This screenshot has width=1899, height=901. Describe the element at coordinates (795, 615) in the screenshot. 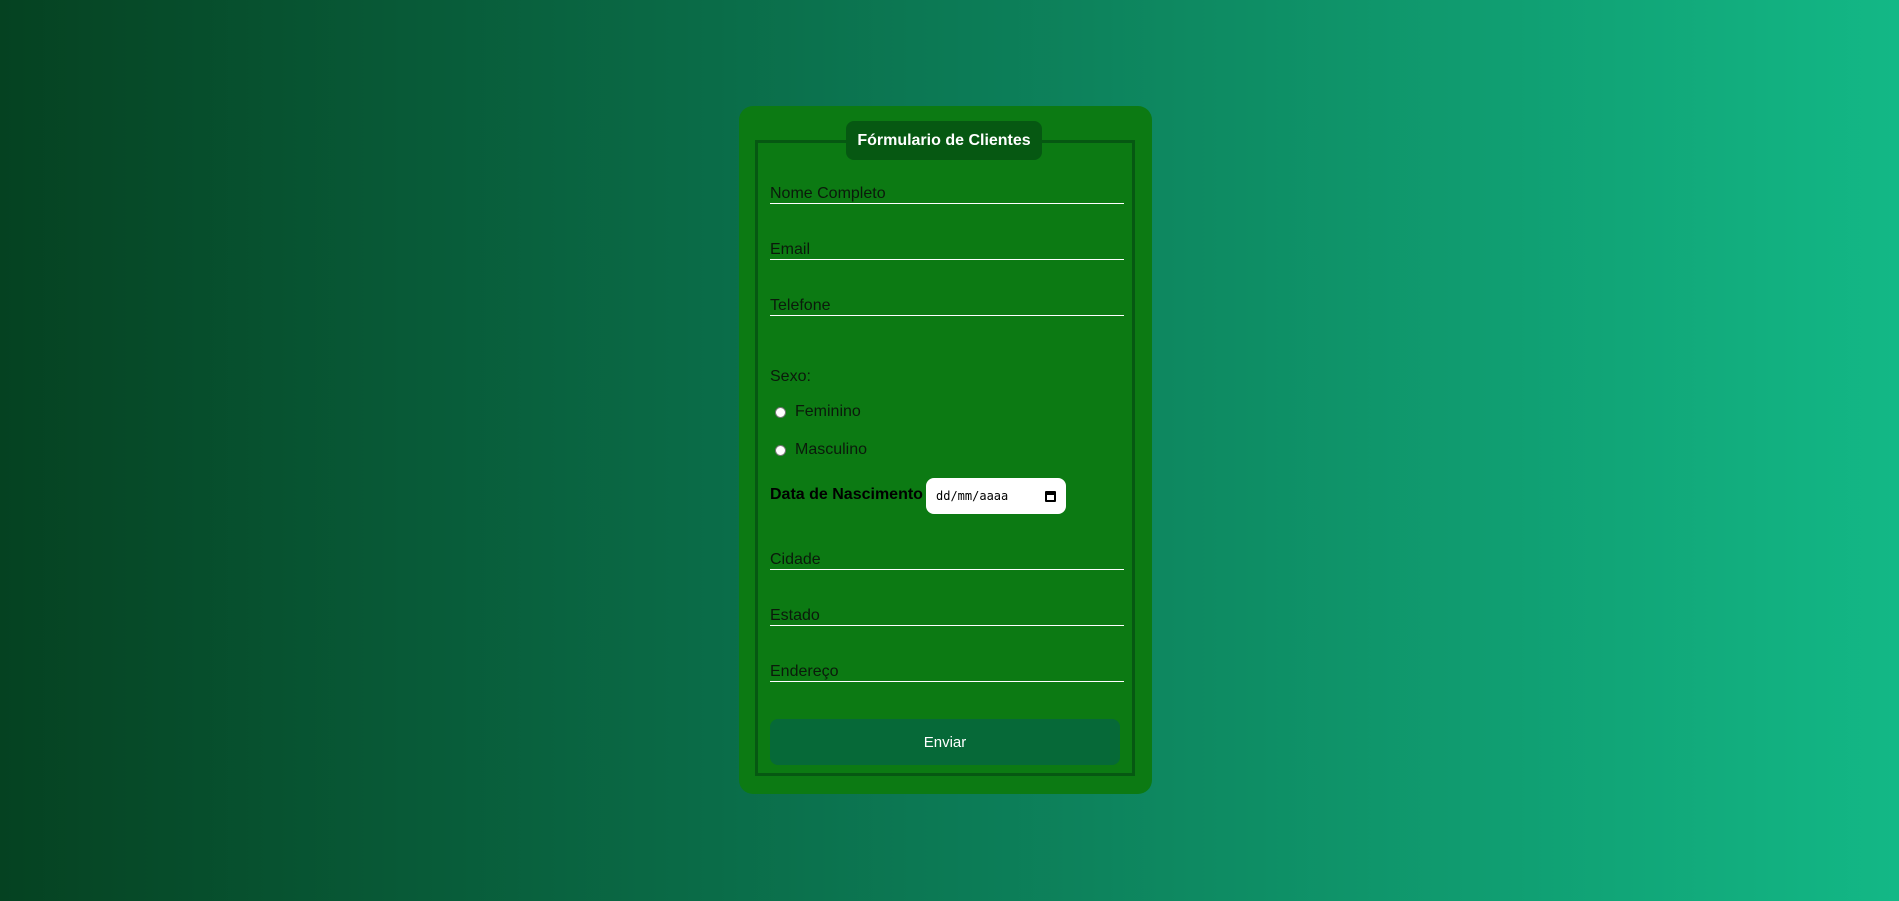

I see `estado-placeholder: Estado` at that location.